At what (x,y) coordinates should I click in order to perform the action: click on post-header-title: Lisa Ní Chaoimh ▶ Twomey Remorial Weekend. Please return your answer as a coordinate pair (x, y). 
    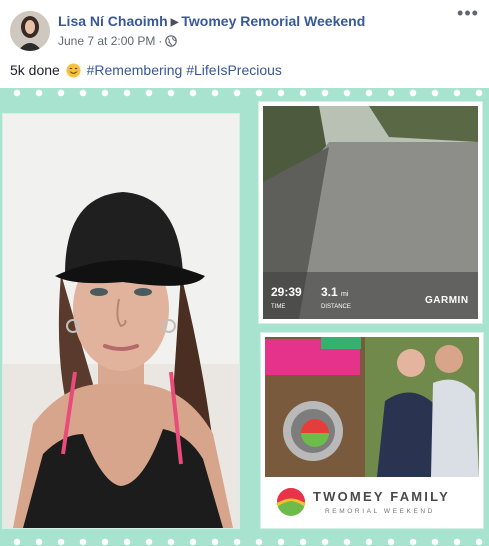
    Looking at the image, I should click on (211, 21).